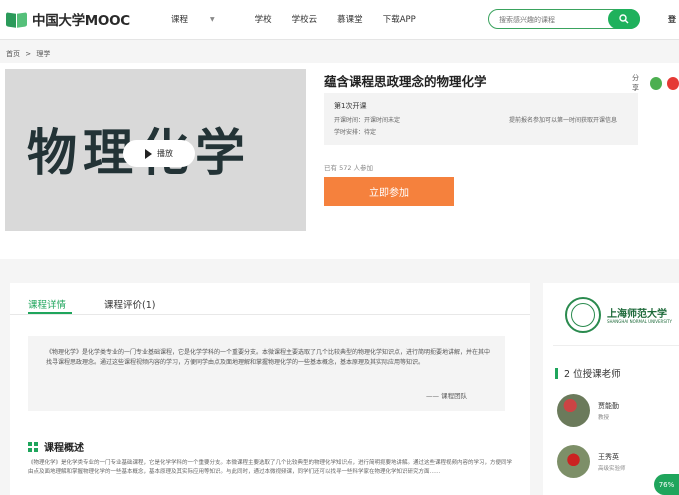 Image resolution: width=679 pixels, height=495 pixels. Describe the element at coordinates (612, 468) in the screenshot. I see `teacher-title: 高级实验师` at that location.